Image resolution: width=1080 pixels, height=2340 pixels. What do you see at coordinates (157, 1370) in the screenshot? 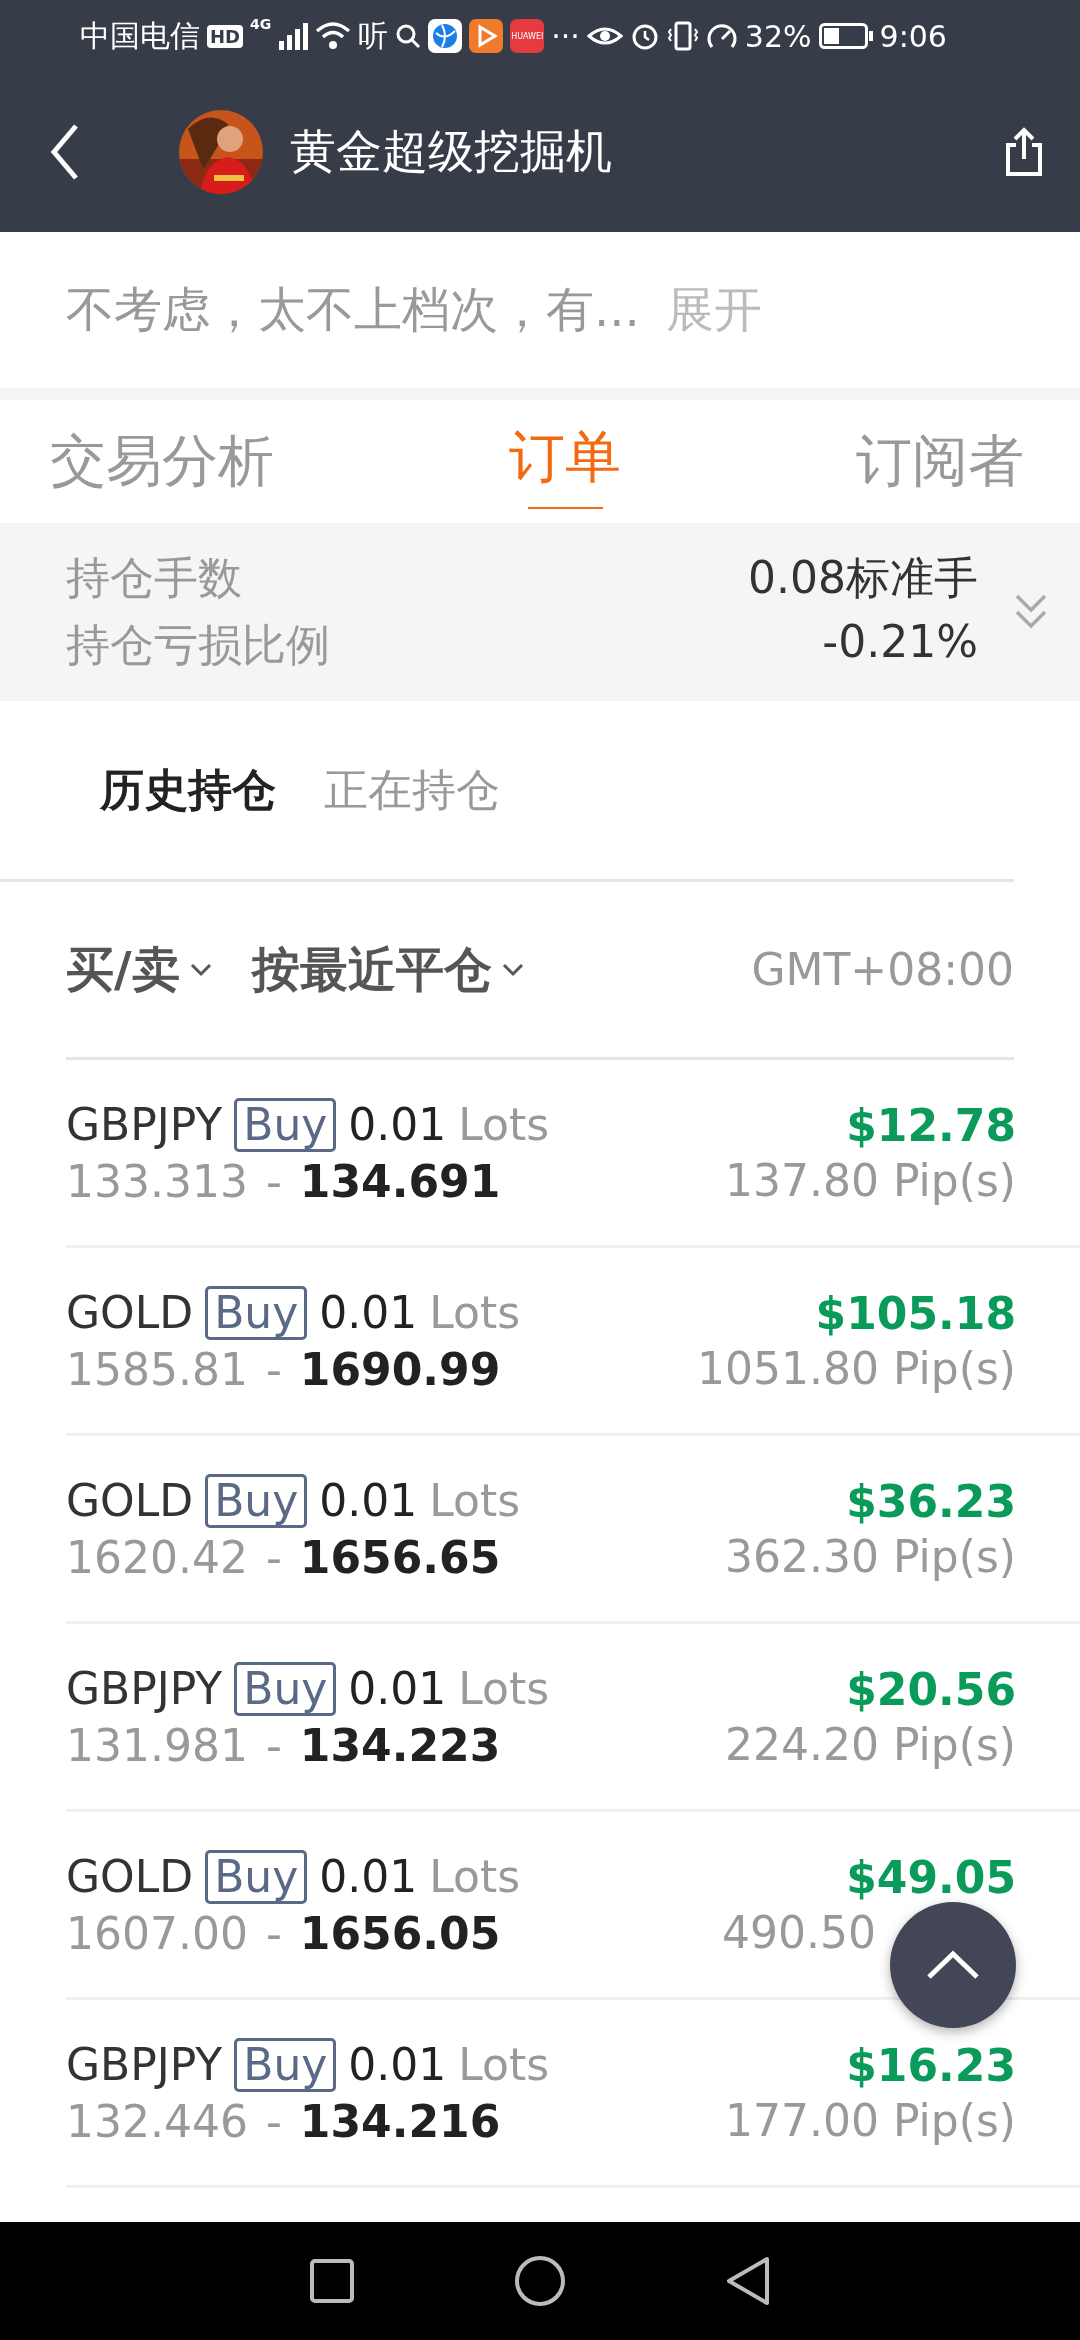
I see `open-price: 1585.81` at bounding box center [157, 1370].